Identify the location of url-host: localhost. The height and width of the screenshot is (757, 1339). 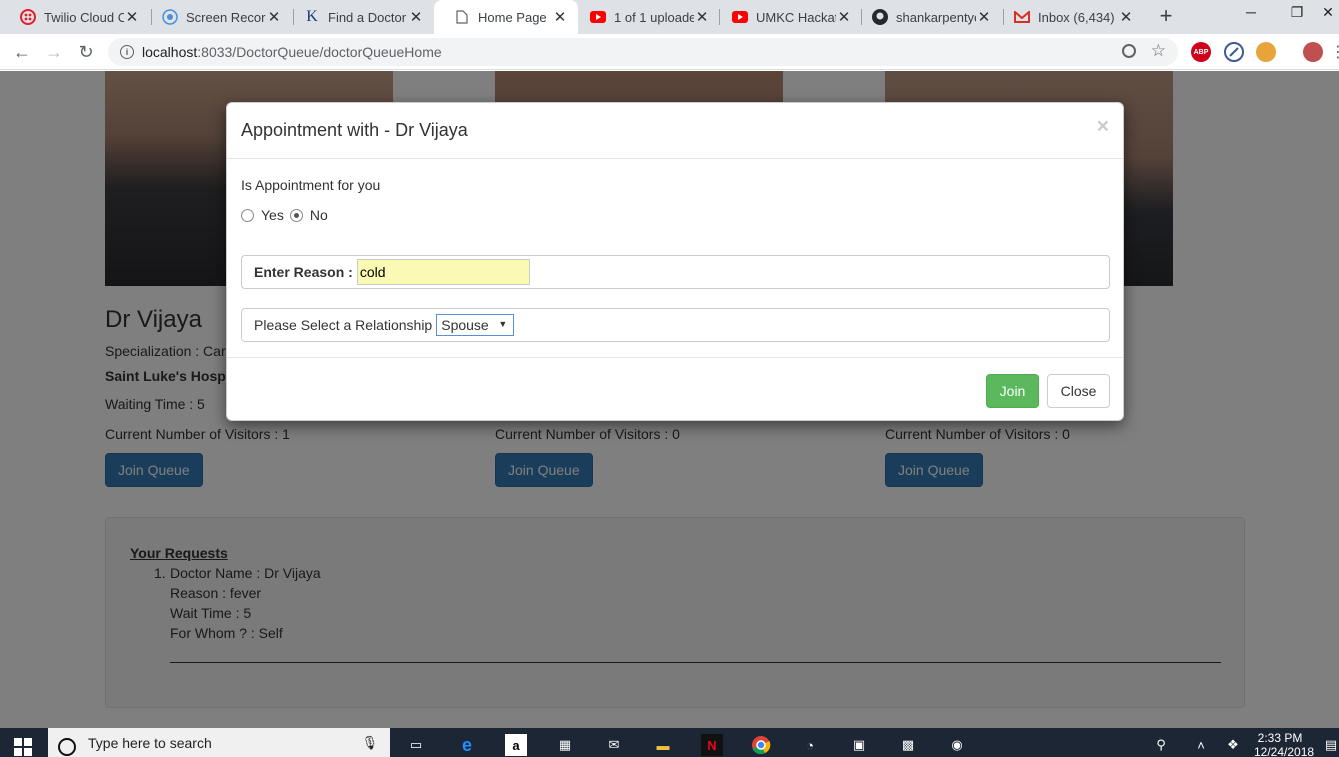
(170, 52).